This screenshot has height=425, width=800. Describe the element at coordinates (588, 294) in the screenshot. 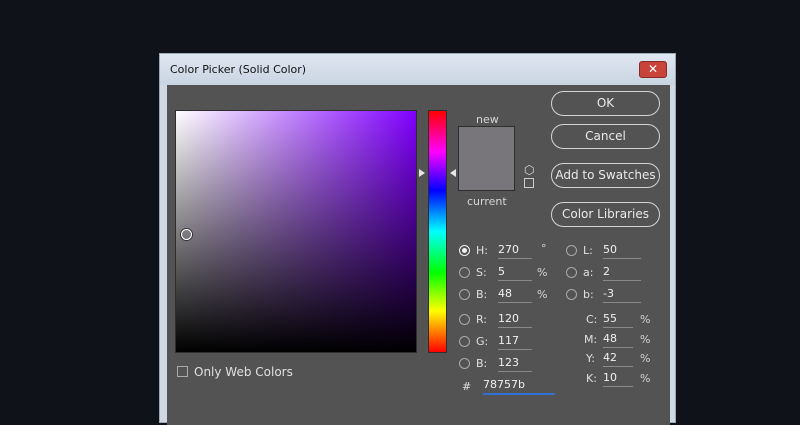

I see `lab-b-label: b:` at that location.